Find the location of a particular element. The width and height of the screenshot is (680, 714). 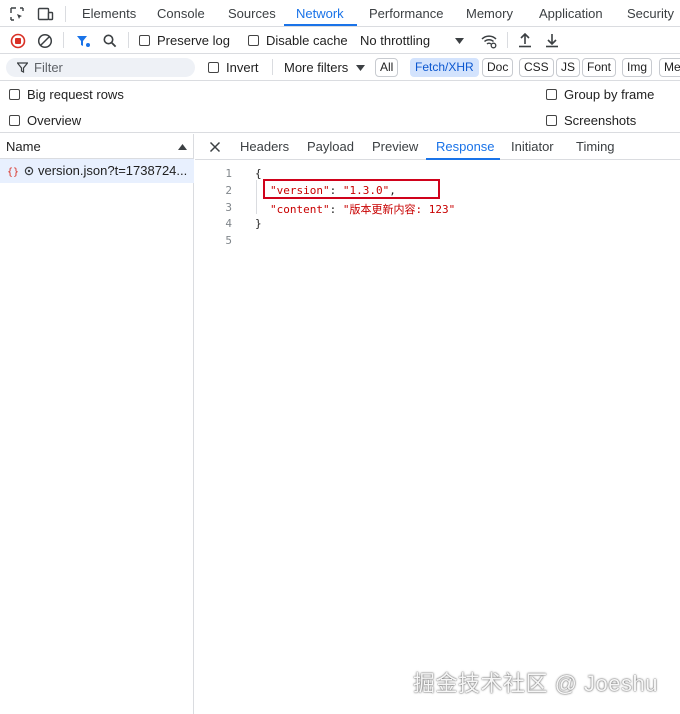

tab-performance: Performance is located at coordinates (406, 13).